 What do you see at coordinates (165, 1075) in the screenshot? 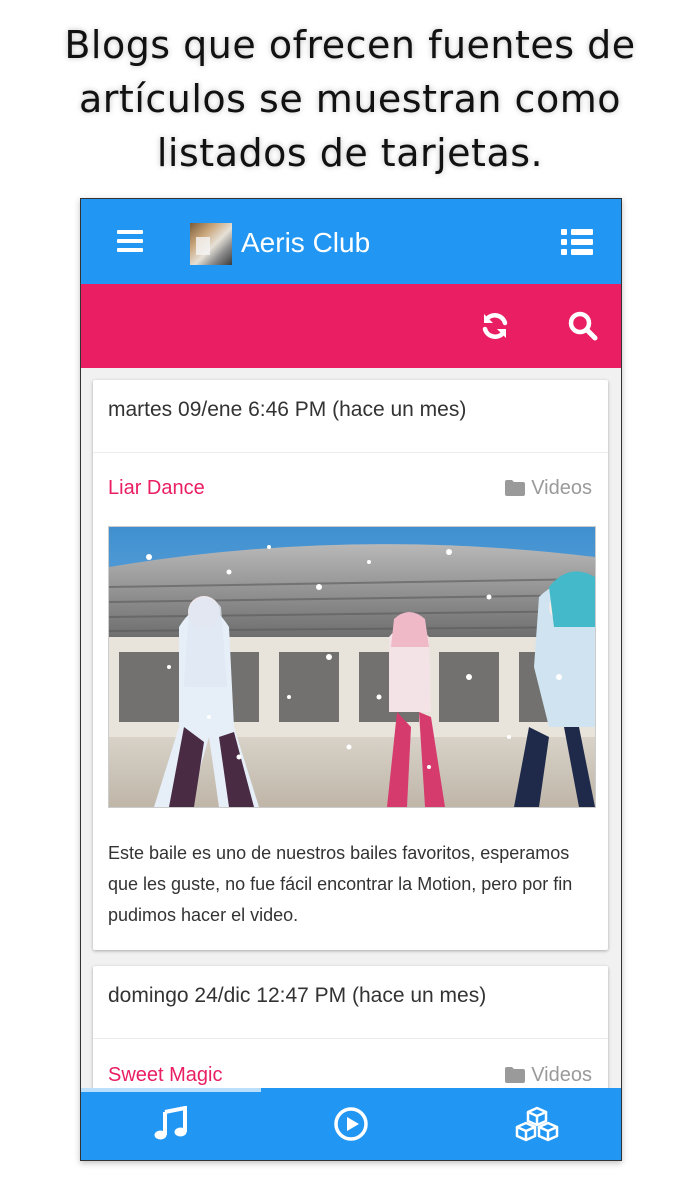
I see `post-title: Sweet Magic` at bounding box center [165, 1075].